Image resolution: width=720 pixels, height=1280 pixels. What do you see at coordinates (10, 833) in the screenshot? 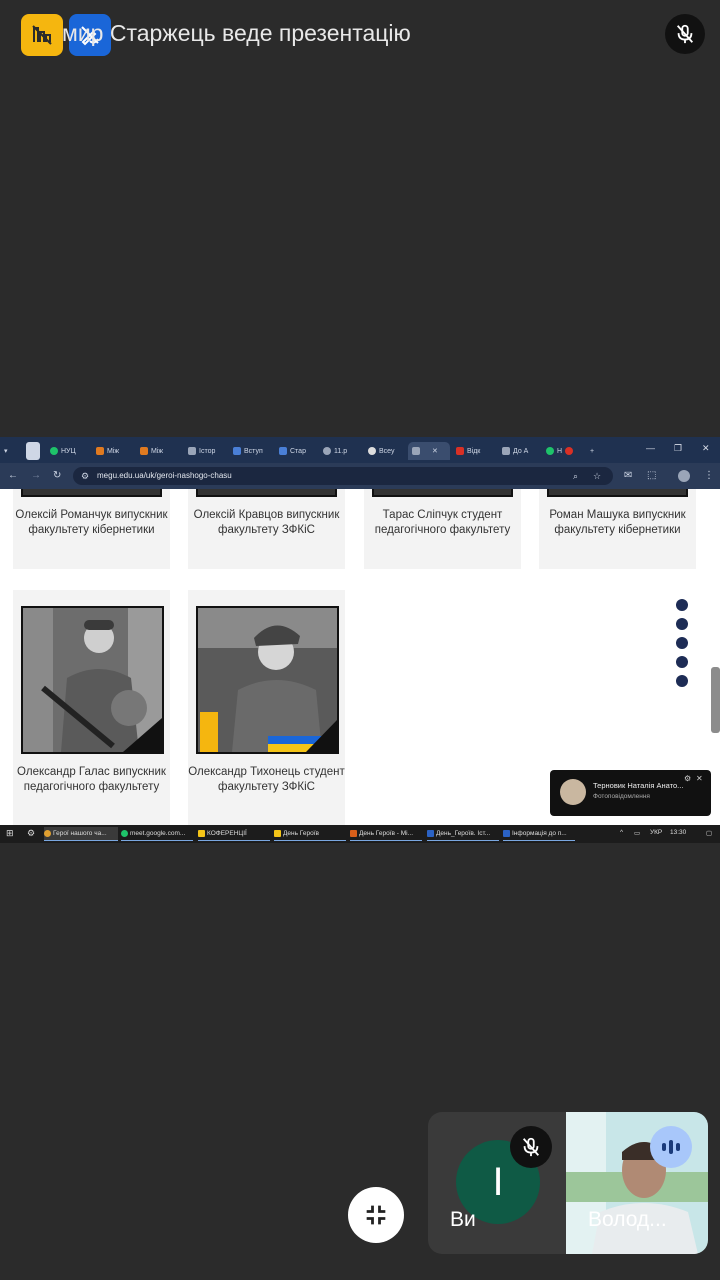
I see `start-windows-icon: ⊞` at bounding box center [10, 833].